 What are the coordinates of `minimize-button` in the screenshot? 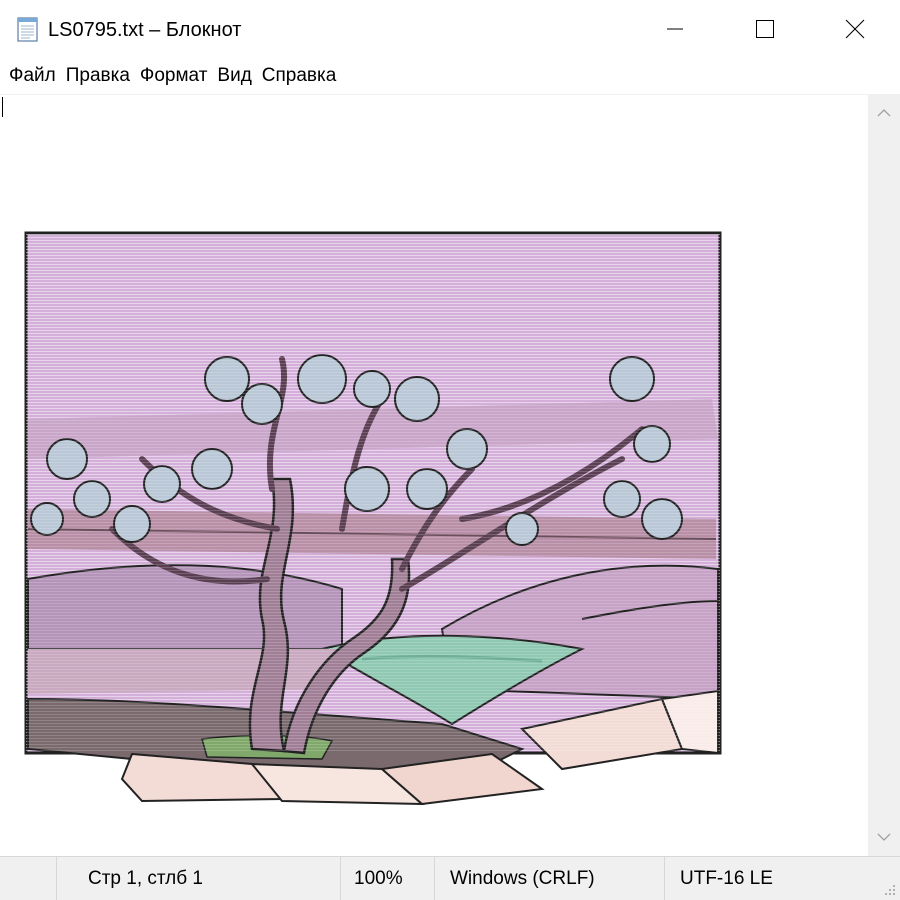 It's located at (675, 29).